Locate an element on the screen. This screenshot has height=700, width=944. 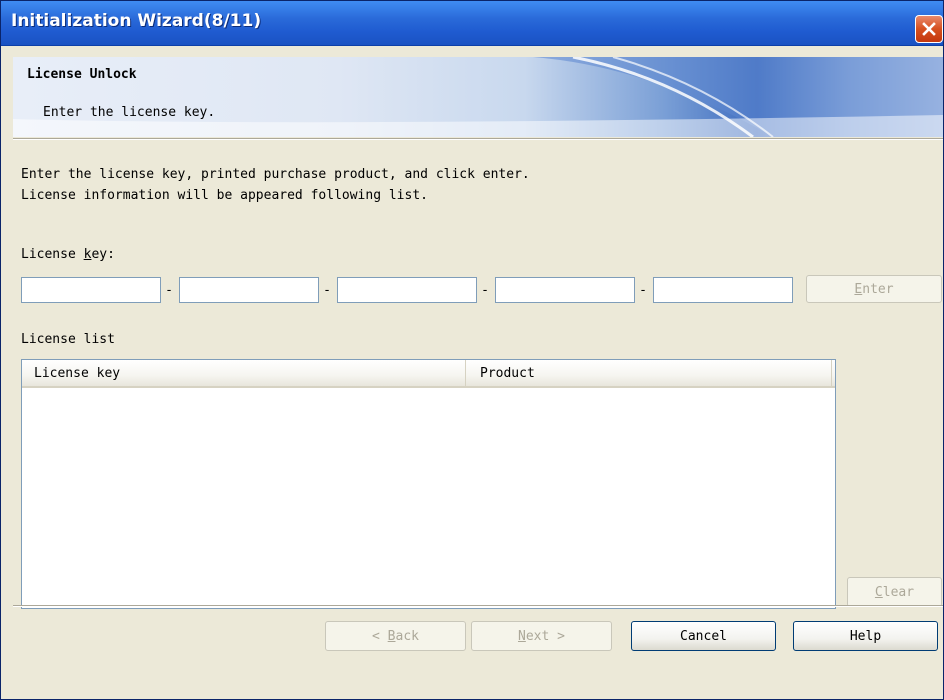
back-button: < Back is located at coordinates (395, 636).